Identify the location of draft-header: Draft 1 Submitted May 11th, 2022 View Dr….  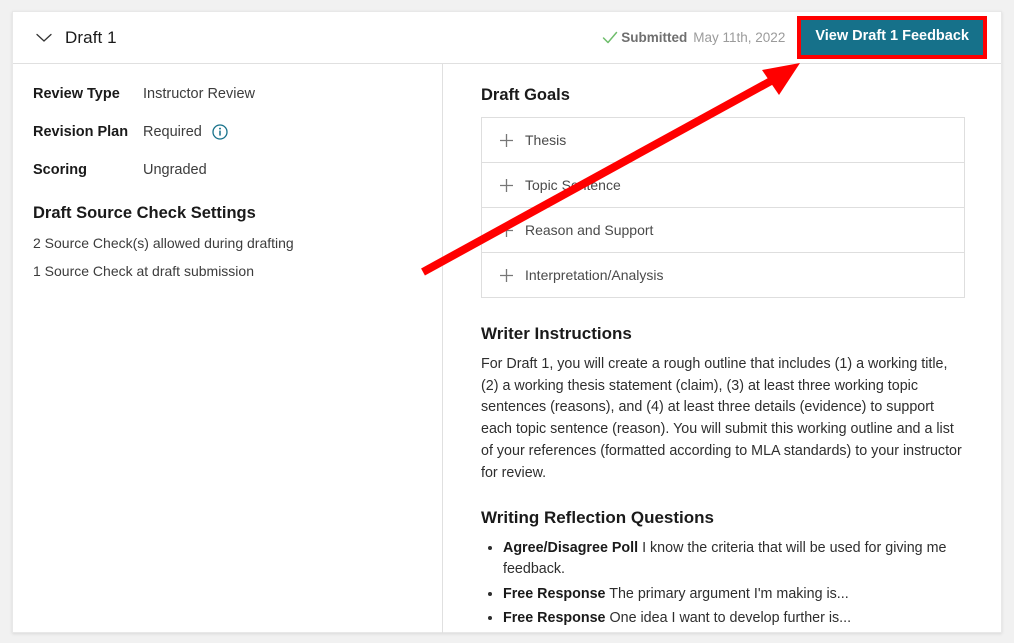
(507, 38).